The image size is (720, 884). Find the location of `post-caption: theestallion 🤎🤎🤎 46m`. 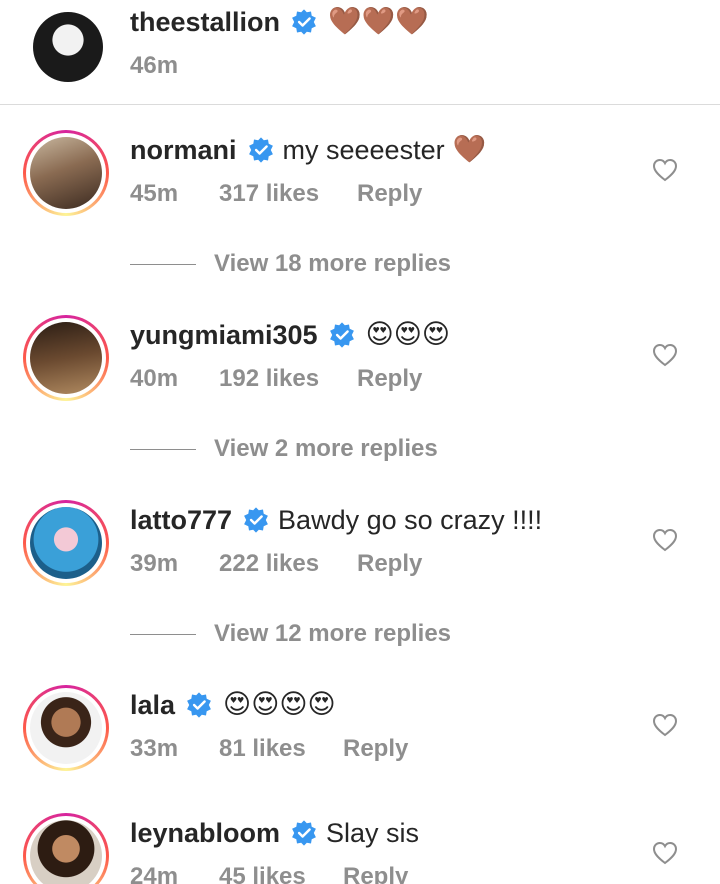

post-caption: theestallion 🤎🤎🤎 46m is located at coordinates (360, 52).